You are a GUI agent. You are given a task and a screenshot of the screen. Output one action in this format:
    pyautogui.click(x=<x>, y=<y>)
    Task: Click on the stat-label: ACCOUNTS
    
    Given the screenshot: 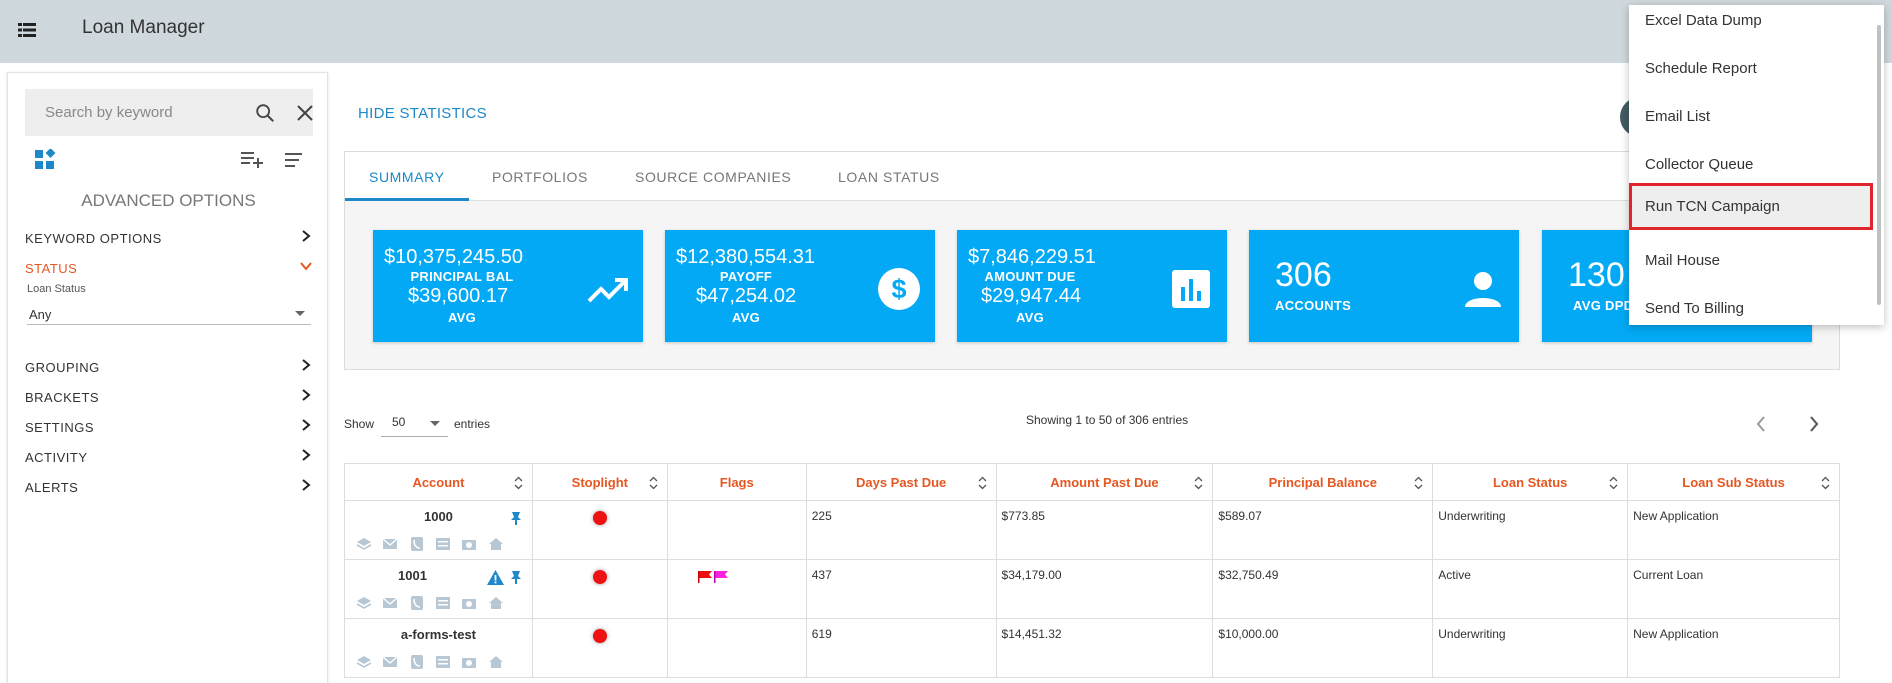 What is the action you would take?
    pyautogui.click(x=1313, y=305)
    